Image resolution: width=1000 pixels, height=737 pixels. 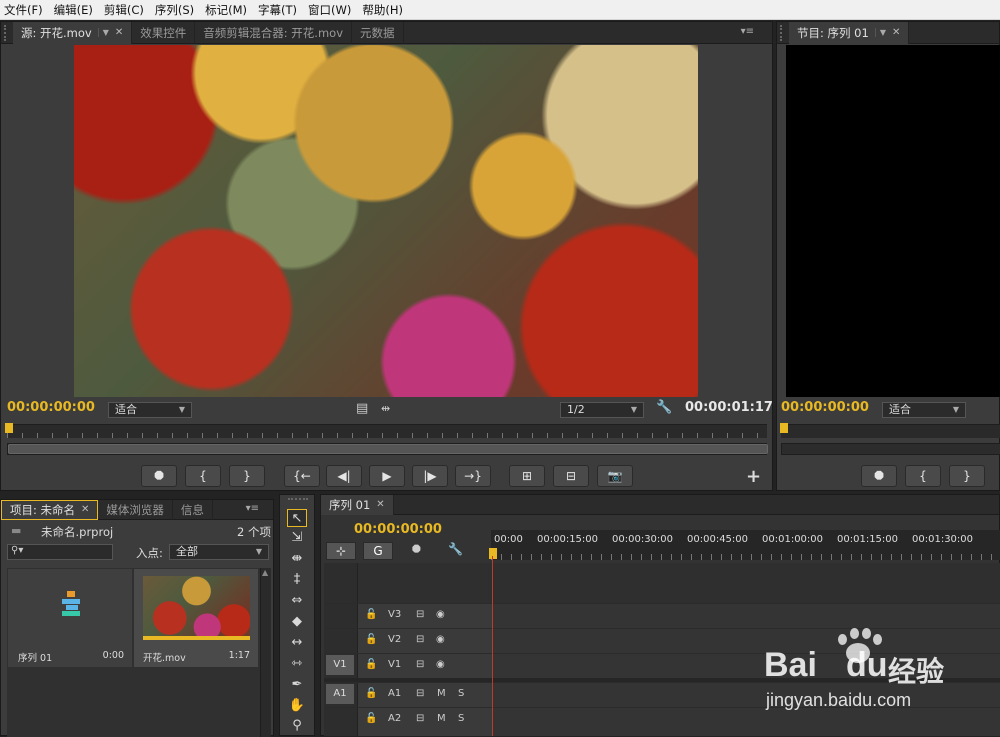 What do you see at coordinates (473, 476) in the screenshot?
I see `go-to-out-button: →}` at bounding box center [473, 476].